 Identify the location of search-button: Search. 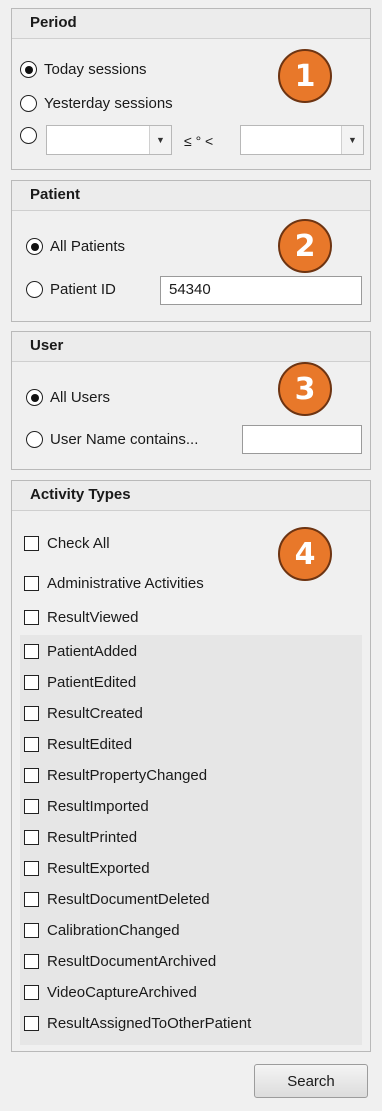
(311, 1081).